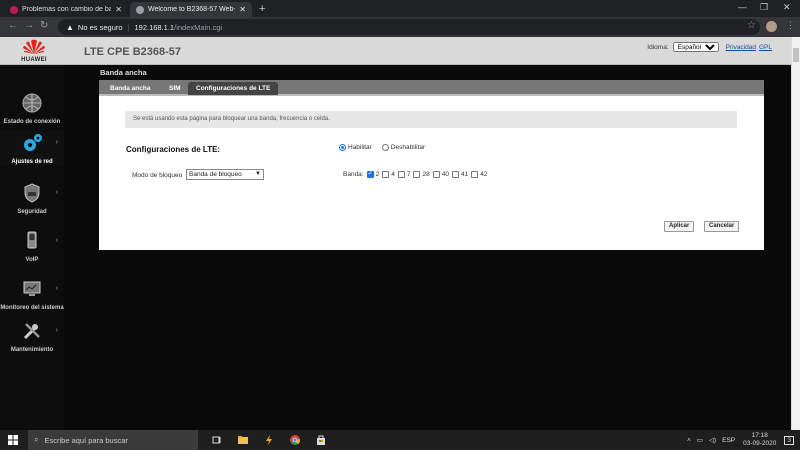 The image size is (800, 450). What do you see at coordinates (32, 193) in the screenshot?
I see `shield-icon` at bounding box center [32, 193].